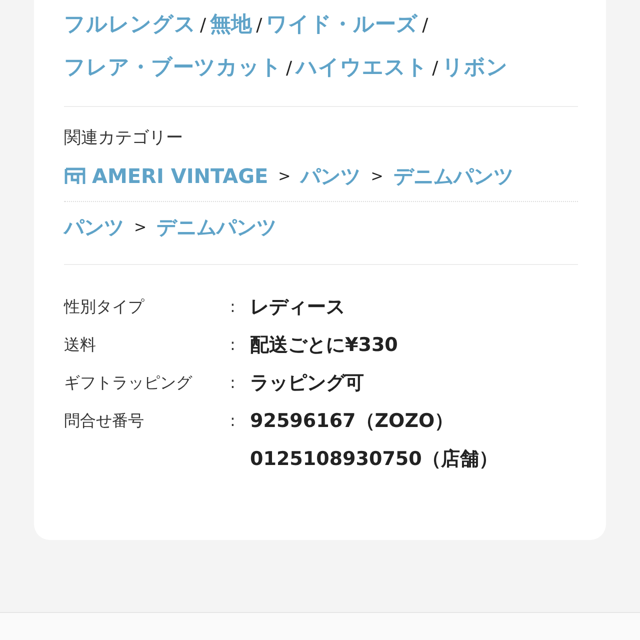  Describe the element at coordinates (362, 67) in the screenshot. I see `tag-link: ハイウエスト` at that location.